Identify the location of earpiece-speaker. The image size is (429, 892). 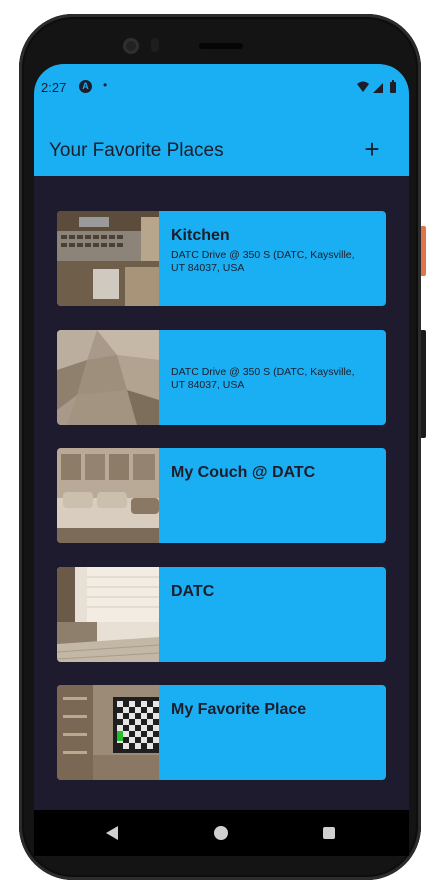
(221, 46).